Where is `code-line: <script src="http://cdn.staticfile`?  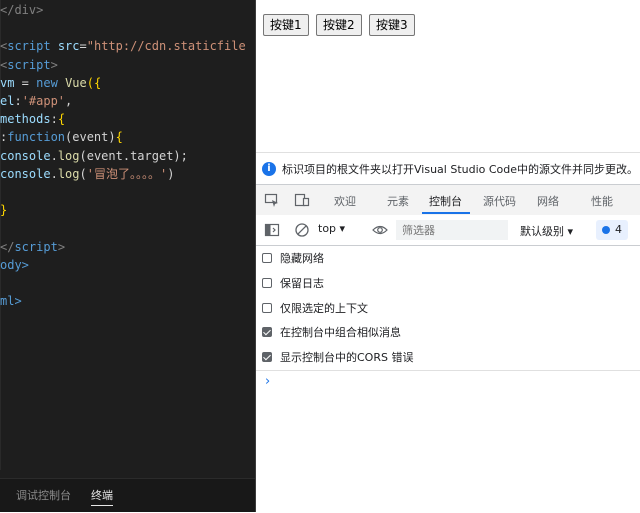 code-line: <script src="http://cdn.staticfile is located at coordinates (123, 46).